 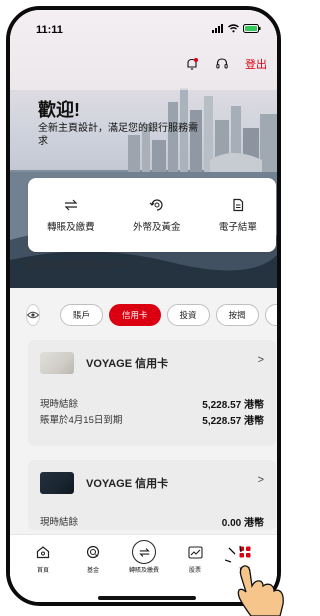 I want to click on tab-label: 首頁, so click(x=42, y=571).